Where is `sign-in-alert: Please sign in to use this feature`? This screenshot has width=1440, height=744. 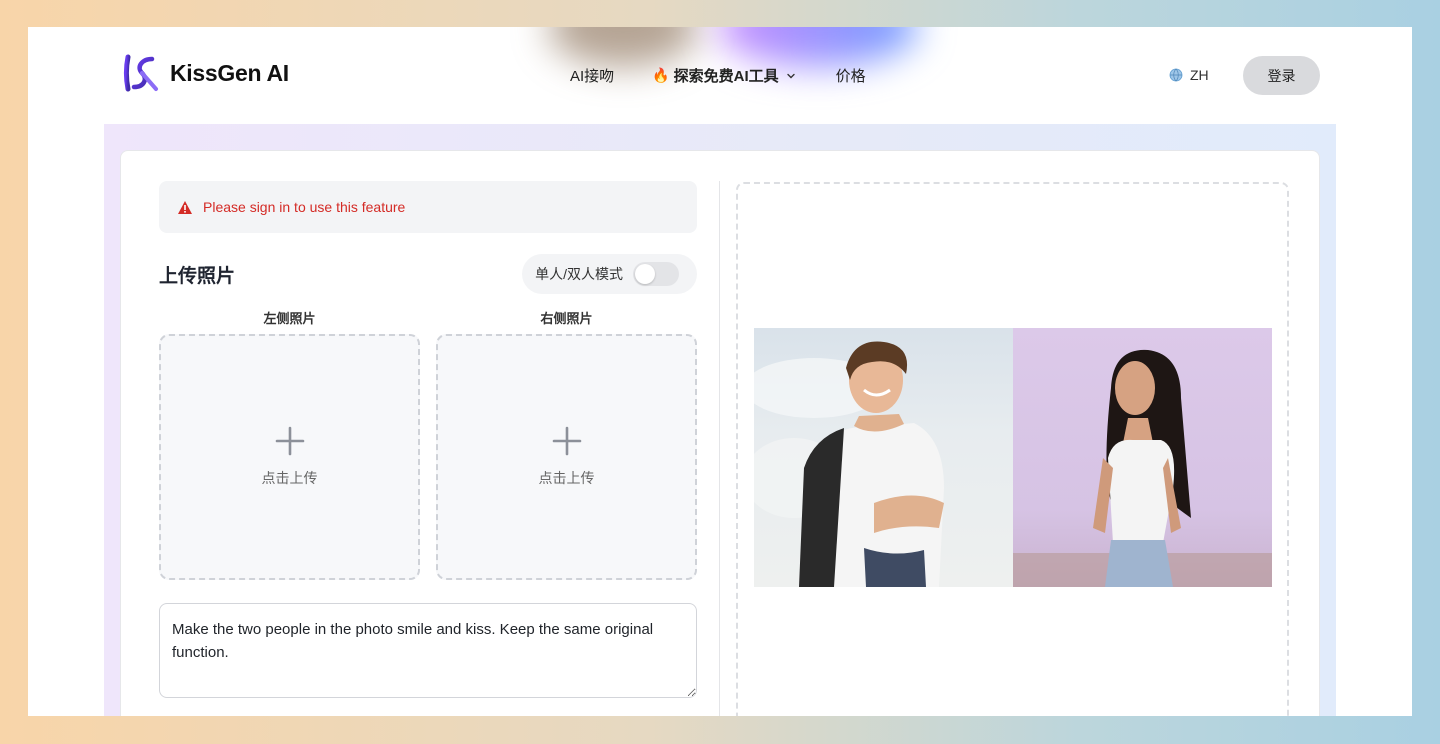 sign-in-alert: Please sign in to use this feature is located at coordinates (428, 207).